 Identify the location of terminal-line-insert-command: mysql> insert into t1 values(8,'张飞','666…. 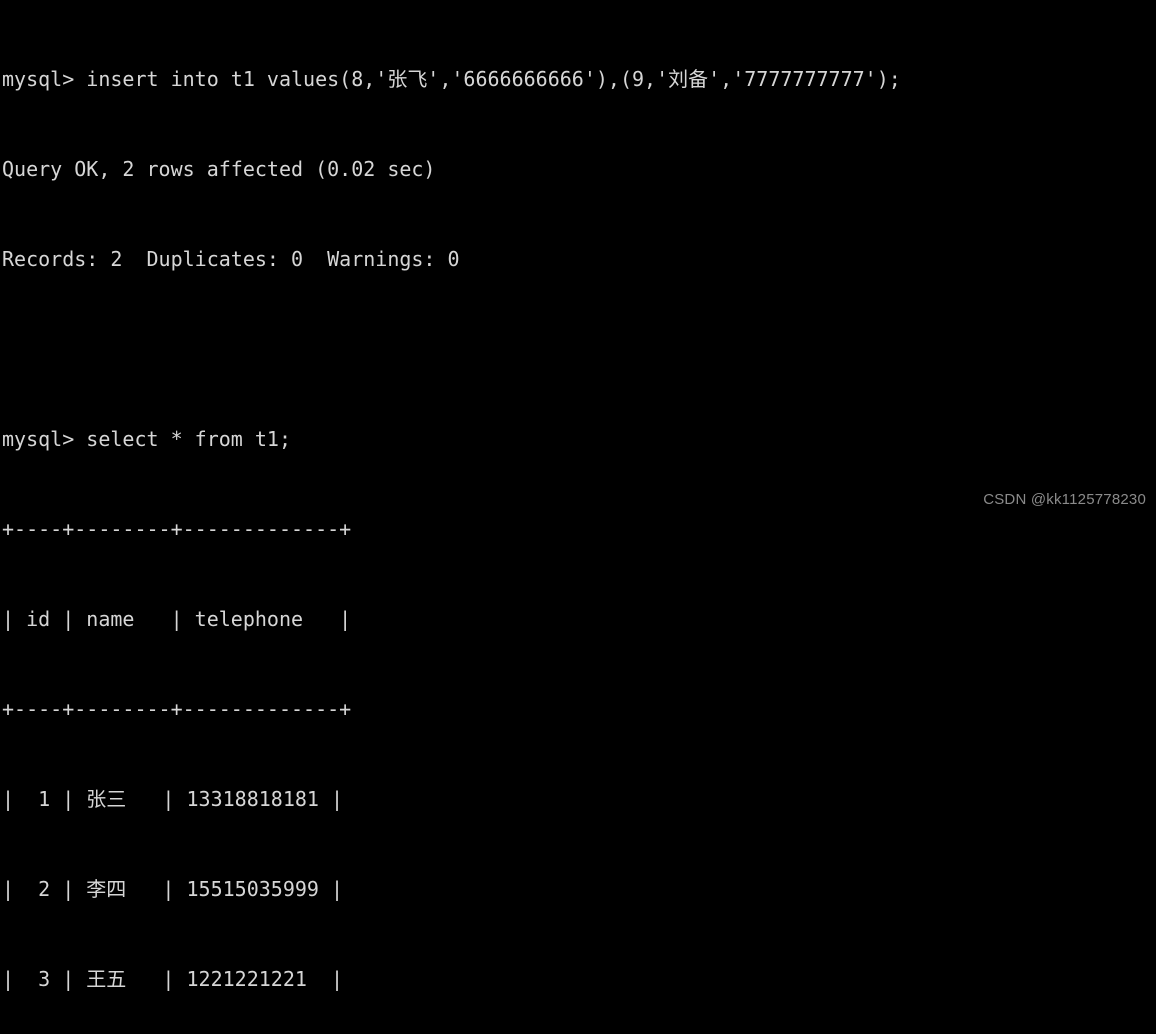
(451, 79).